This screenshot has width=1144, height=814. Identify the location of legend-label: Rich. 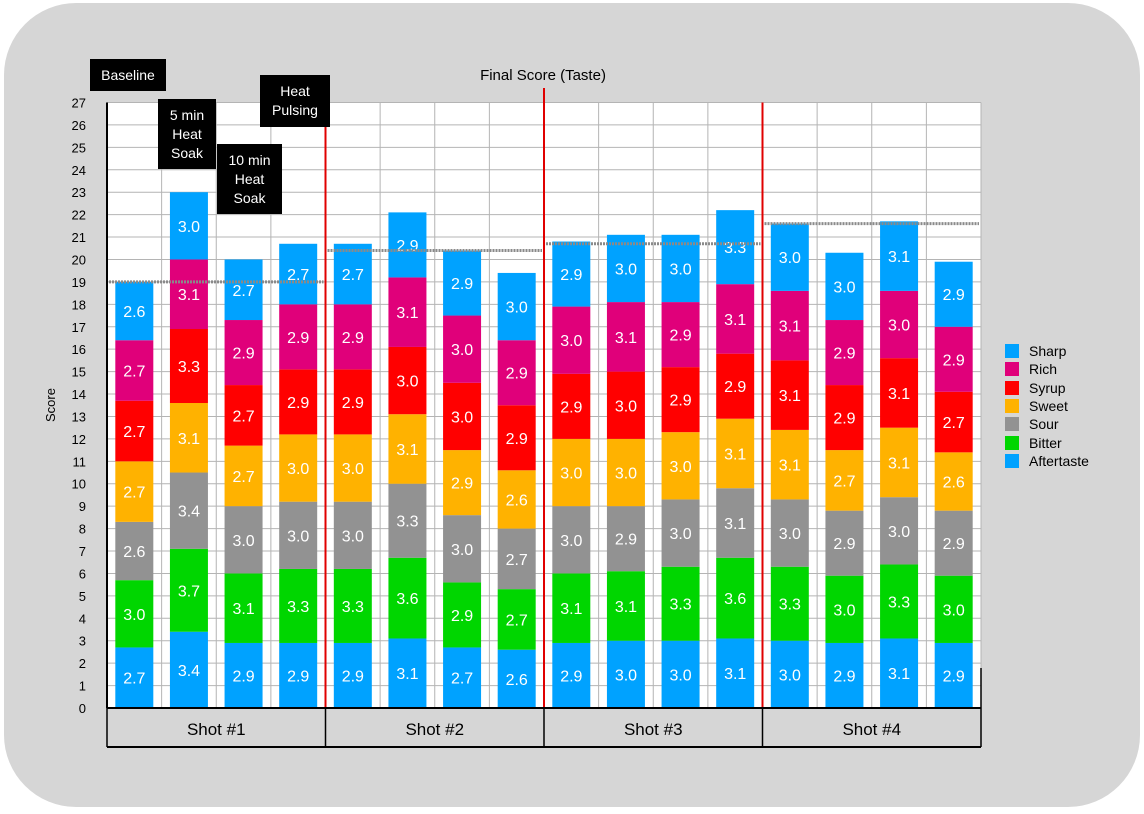
(1043, 369).